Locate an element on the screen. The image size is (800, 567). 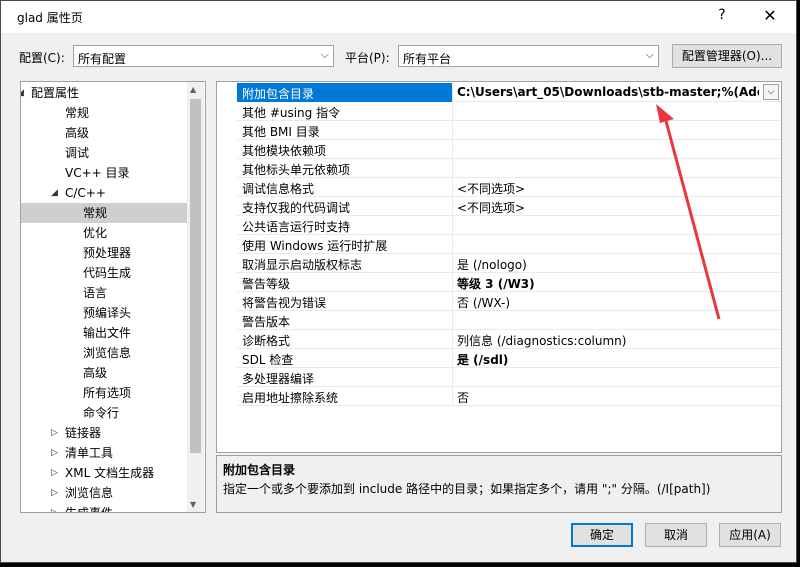
property-row: 调试信息格式 <不同选项> is located at coordinates (509, 187).